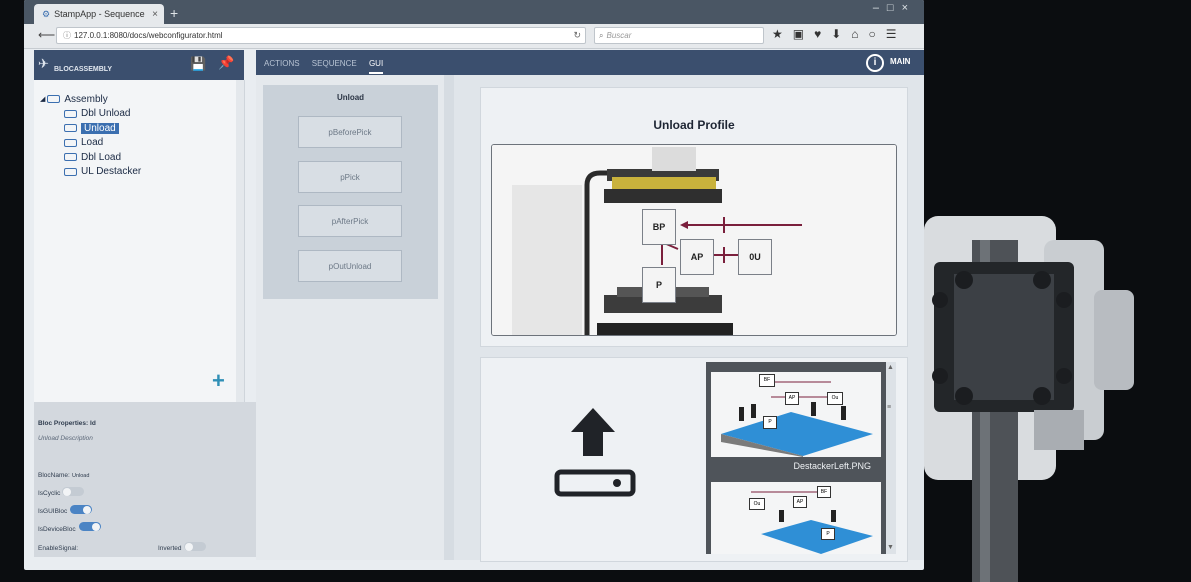 The width and height of the screenshot is (1191, 582). Describe the element at coordinates (577, 35) in the screenshot. I see `reload-icon: ↻` at that location.